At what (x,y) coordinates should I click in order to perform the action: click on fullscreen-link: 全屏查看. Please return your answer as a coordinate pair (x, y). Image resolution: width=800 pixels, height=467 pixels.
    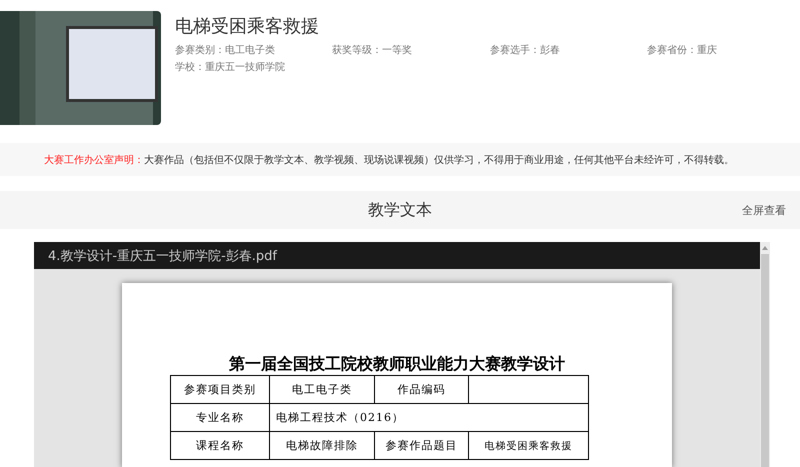
    Looking at the image, I should click on (764, 210).